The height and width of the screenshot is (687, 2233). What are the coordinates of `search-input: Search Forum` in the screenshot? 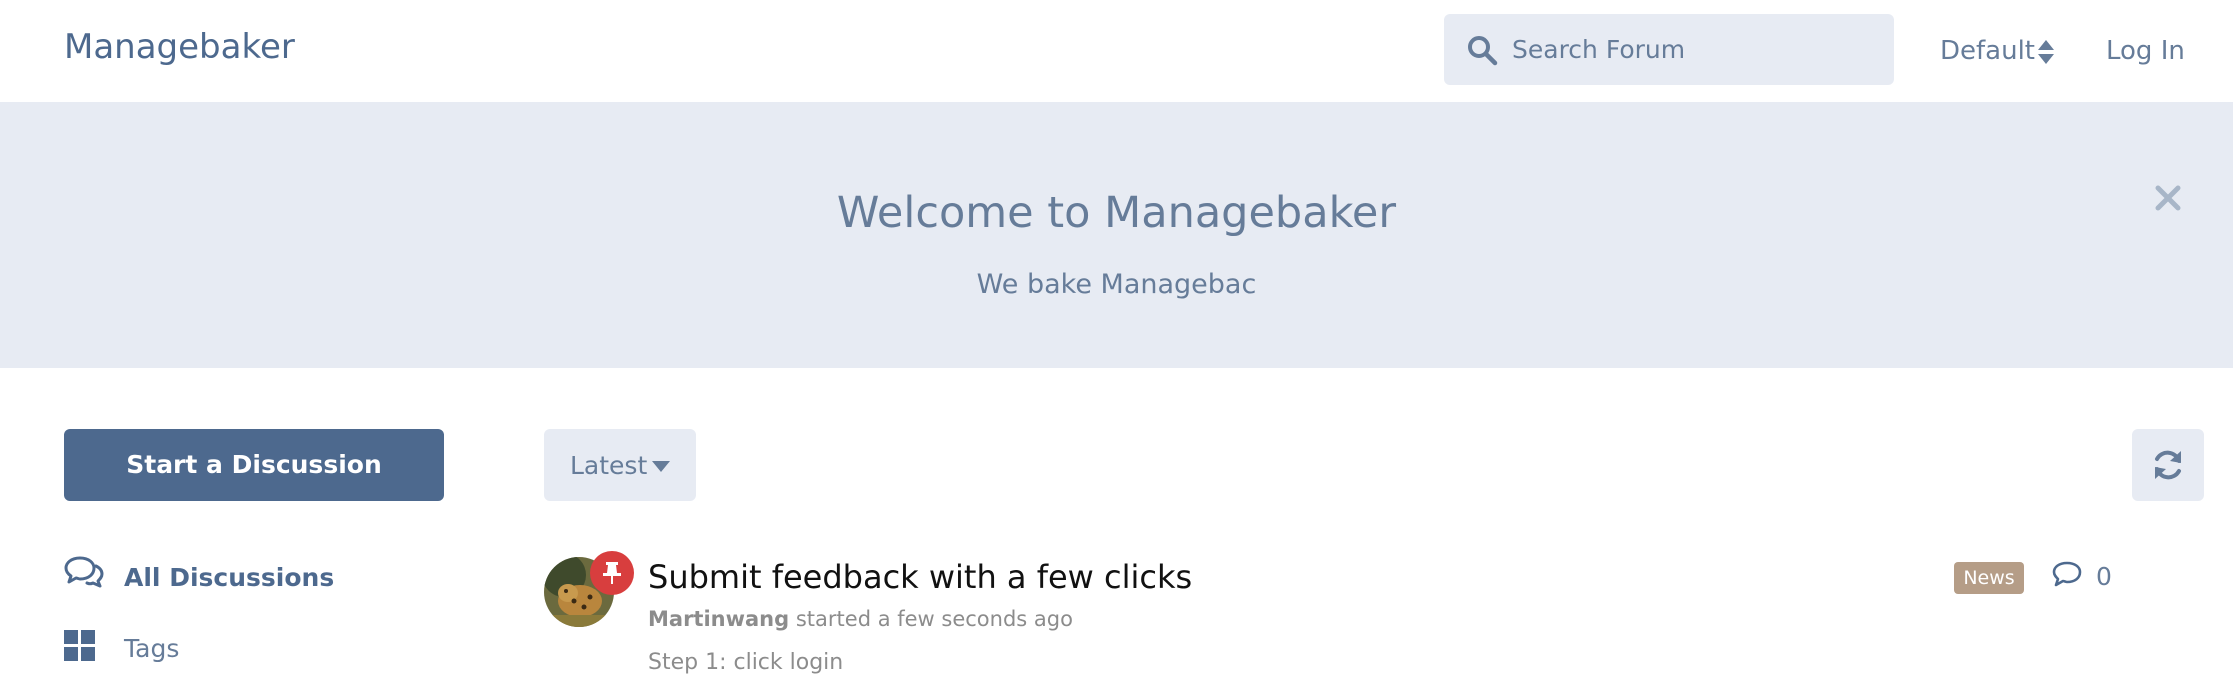 It's located at (1669, 49).